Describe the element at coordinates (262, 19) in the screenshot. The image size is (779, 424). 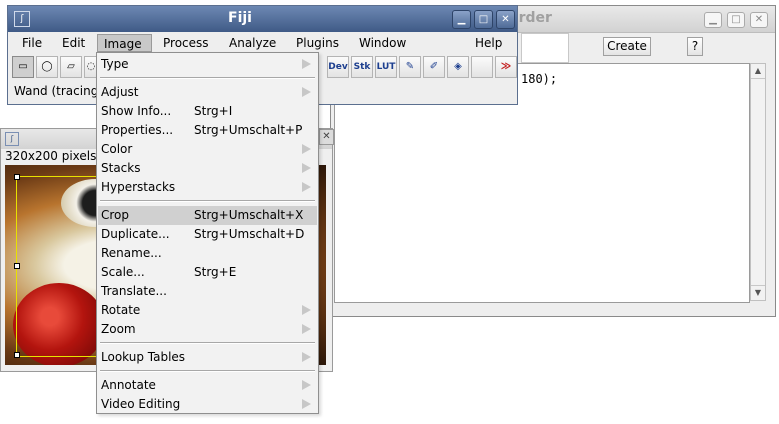
I see `fiji-titlebar: ʃ Fiji ▁ □ ✕` at that location.